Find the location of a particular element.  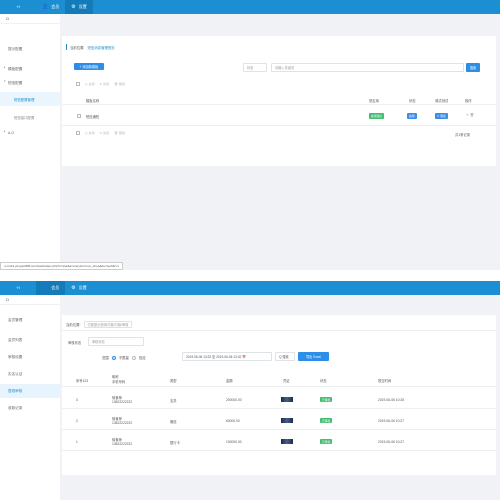

sidebar-item-sms-manage: 短信配置管理 is located at coordinates (30, 99).